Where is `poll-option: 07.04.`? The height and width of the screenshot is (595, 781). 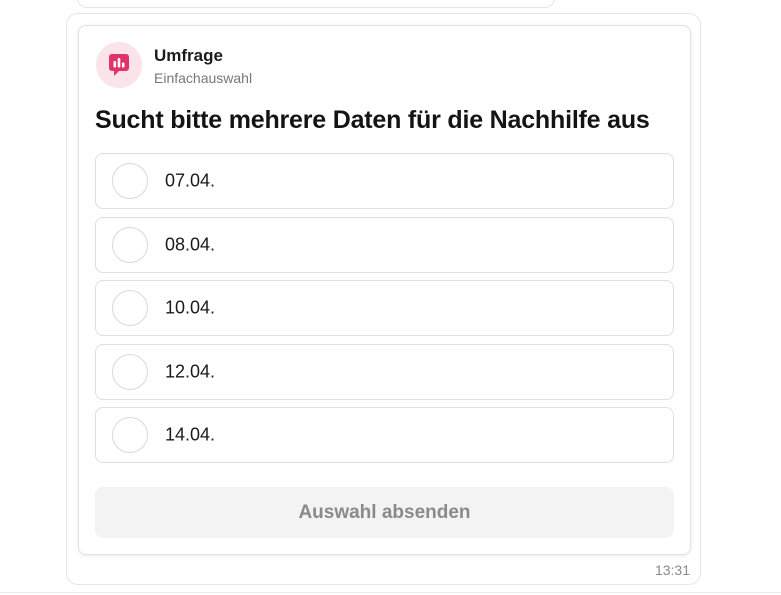
poll-option: 07.04. is located at coordinates (384, 181).